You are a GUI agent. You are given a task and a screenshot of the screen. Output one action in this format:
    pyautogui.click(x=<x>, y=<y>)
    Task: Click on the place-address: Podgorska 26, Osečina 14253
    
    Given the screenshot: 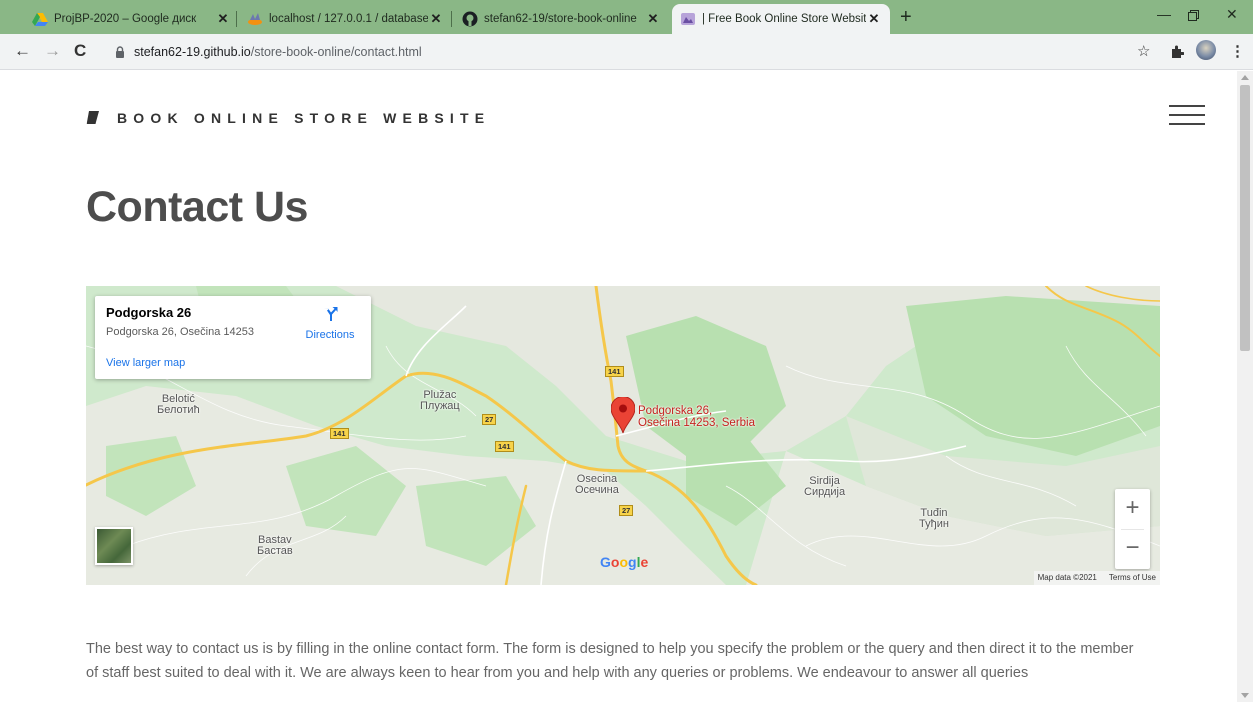 What is the action you would take?
    pyautogui.click(x=180, y=332)
    